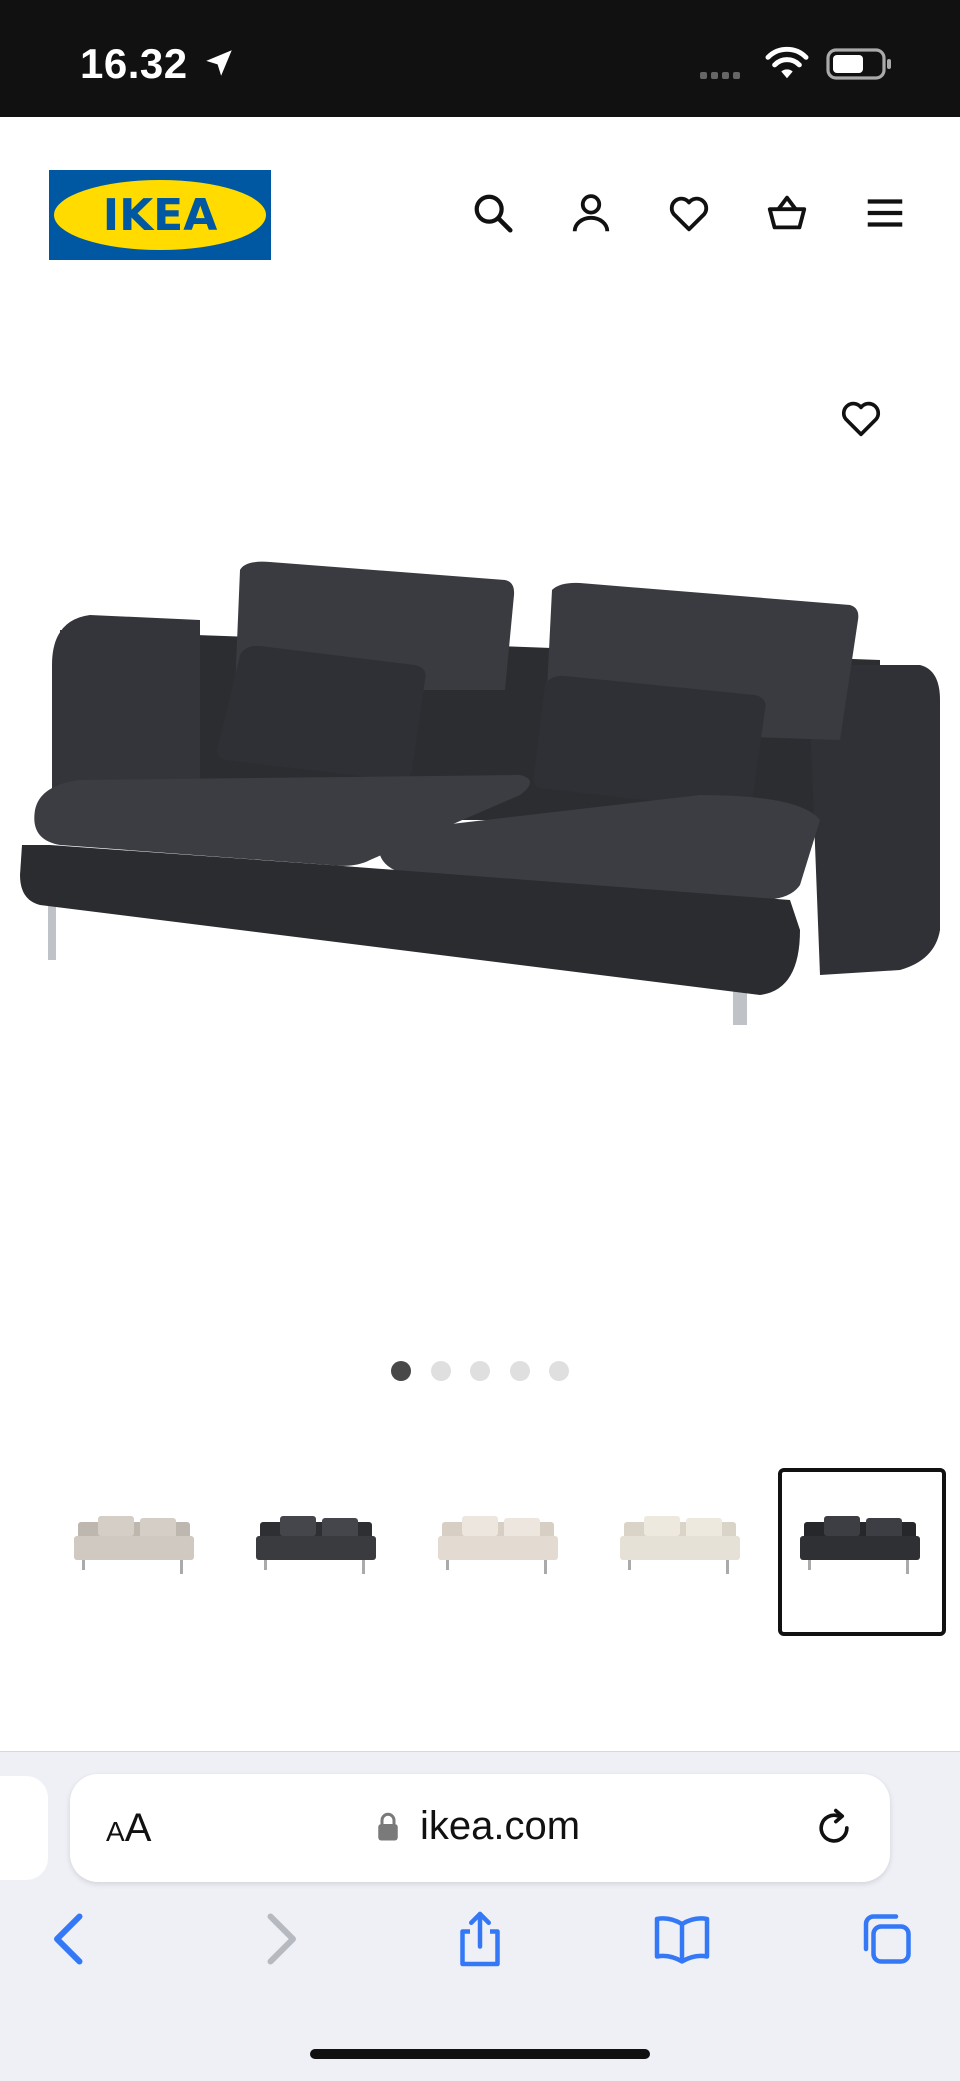 This screenshot has width=960, height=2081. What do you see at coordinates (480, 2054) in the screenshot?
I see `home-indicator` at bounding box center [480, 2054].